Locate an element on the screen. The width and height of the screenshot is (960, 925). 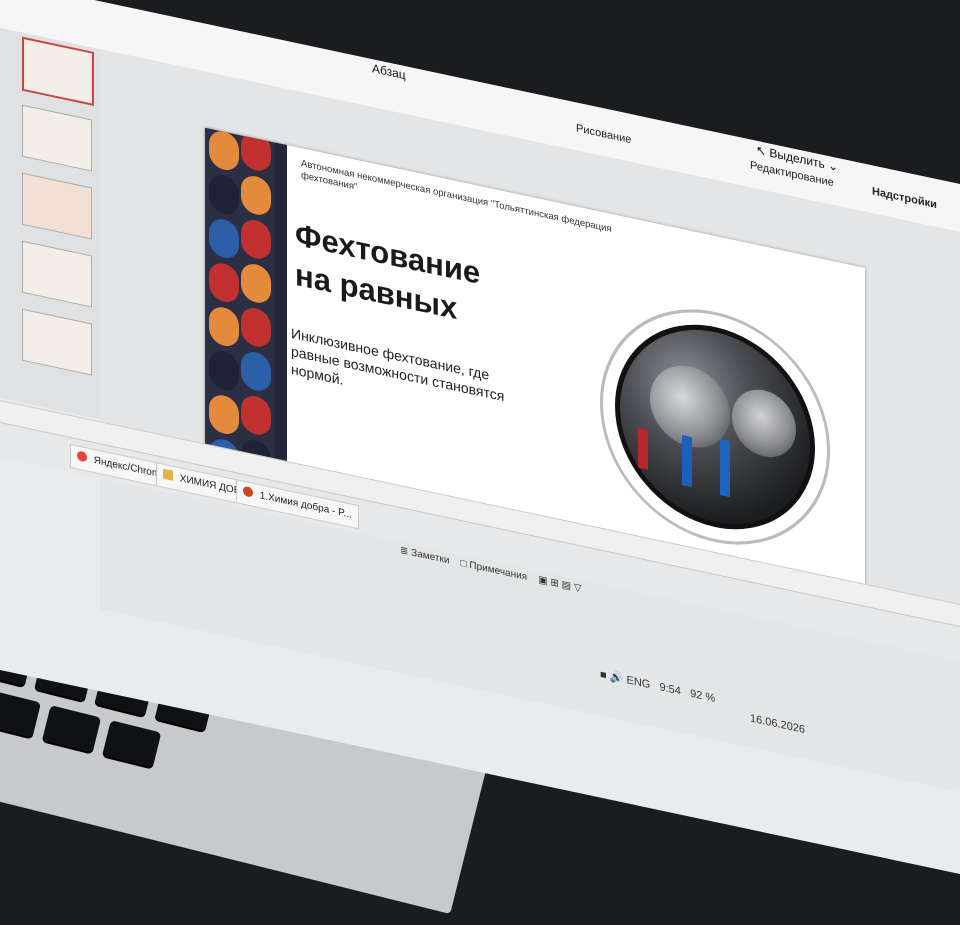
photo-frame-ring is located at coordinates (715, 427).